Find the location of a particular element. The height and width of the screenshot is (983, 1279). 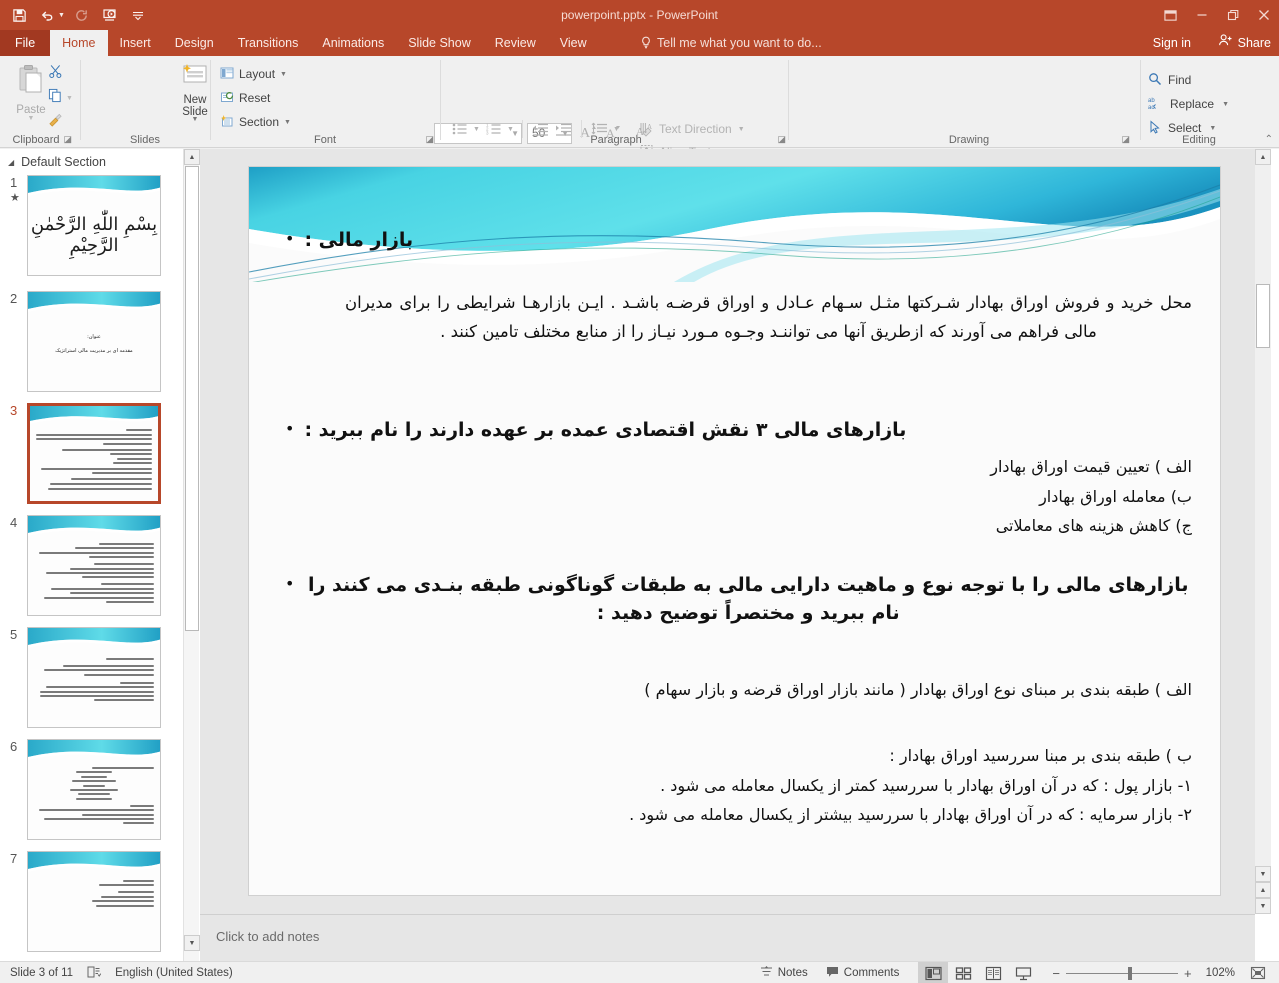

zoom-level-label: 102% is located at coordinates (1220, 973).